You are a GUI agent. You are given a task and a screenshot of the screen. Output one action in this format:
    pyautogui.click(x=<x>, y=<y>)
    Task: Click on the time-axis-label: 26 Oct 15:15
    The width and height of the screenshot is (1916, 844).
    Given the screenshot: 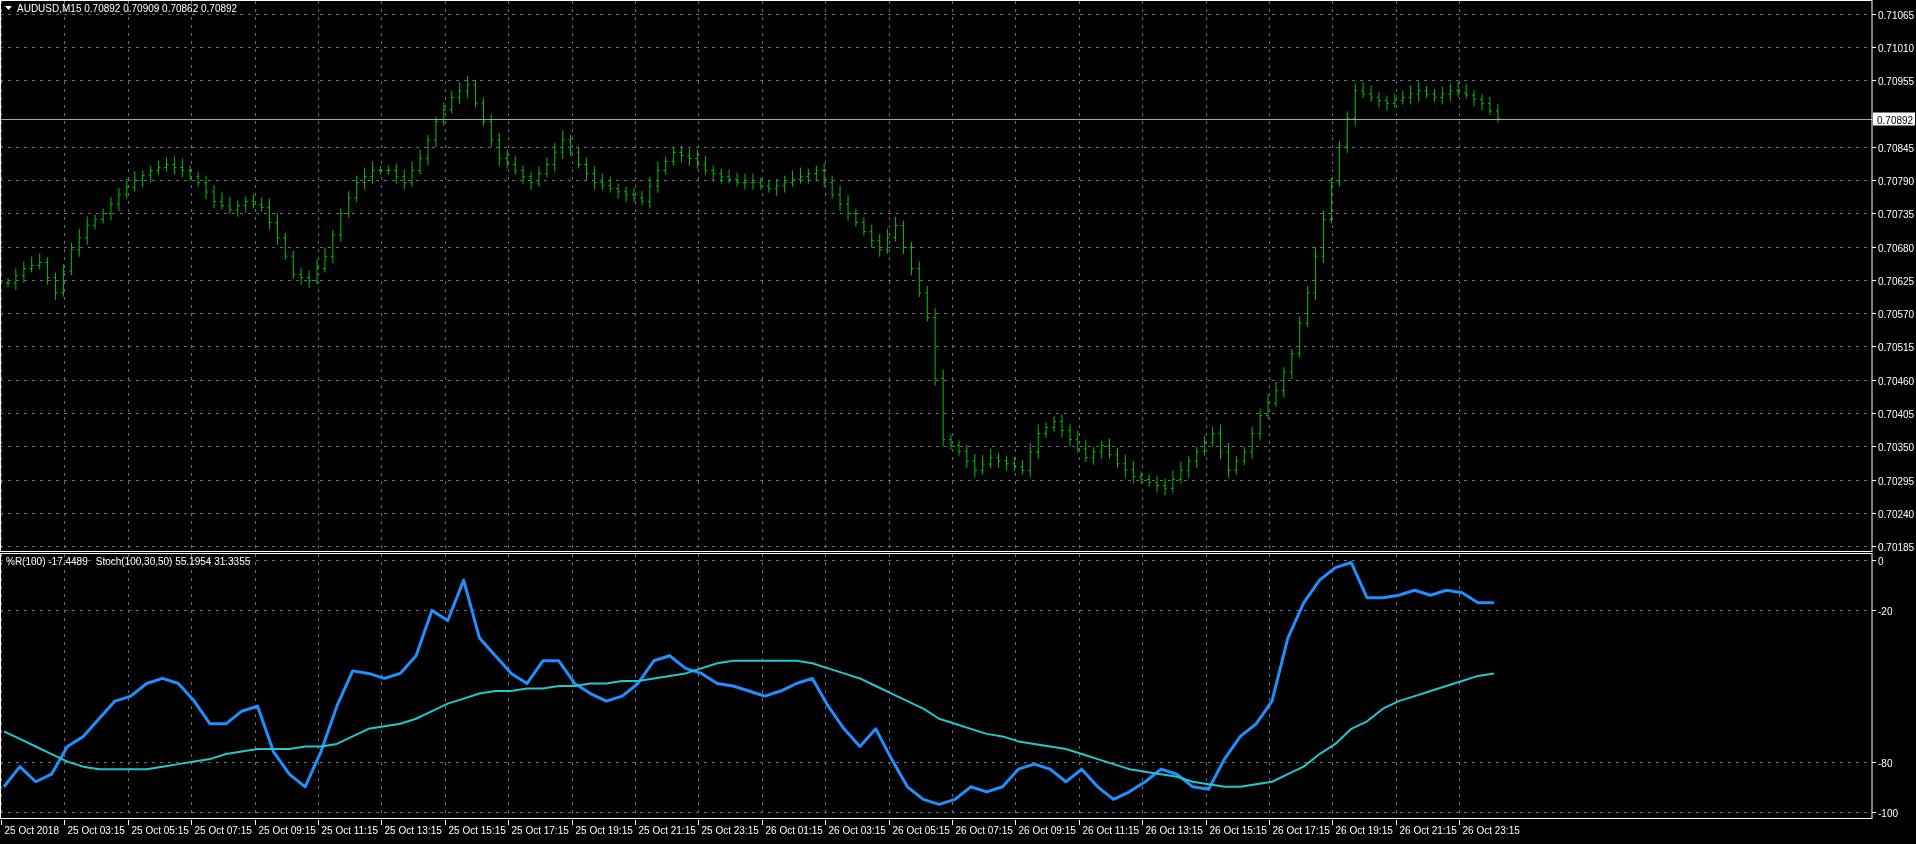 What is the action you would take?
    pyautogui.click(x=1238, y=830)
    